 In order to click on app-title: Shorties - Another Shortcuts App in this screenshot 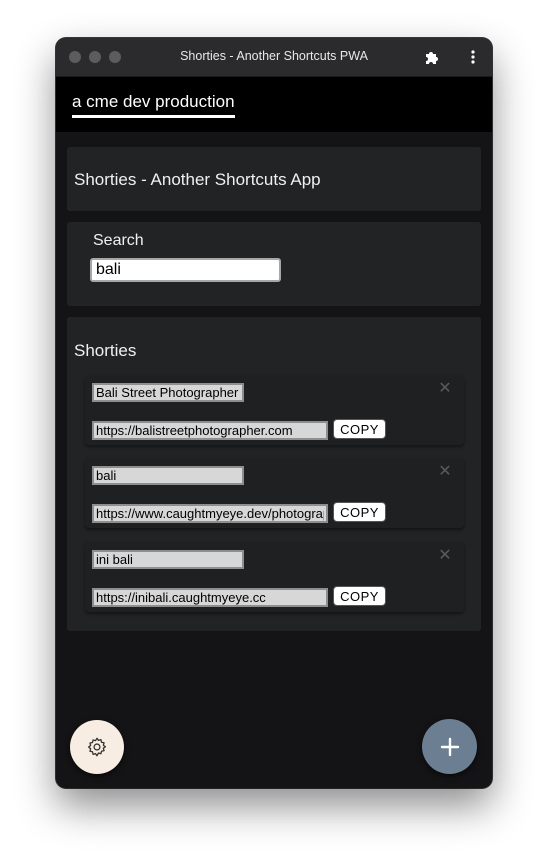, I will do `click(197, 179)`.